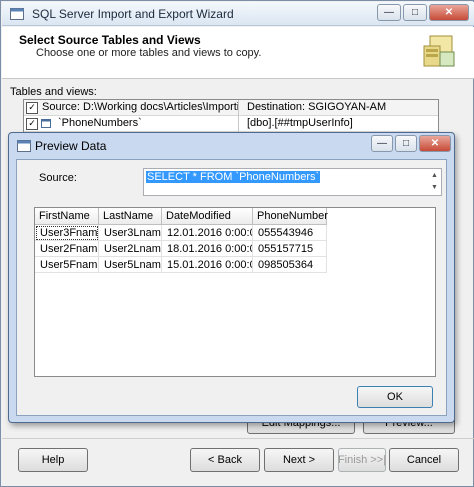 The height and width of the screenshot is (487, 474). What do you see at coordinates (207, 249) in the screenshot?
I see `table-cell: 18.01.2016 0:00:00` at bounding box center [207, 249].